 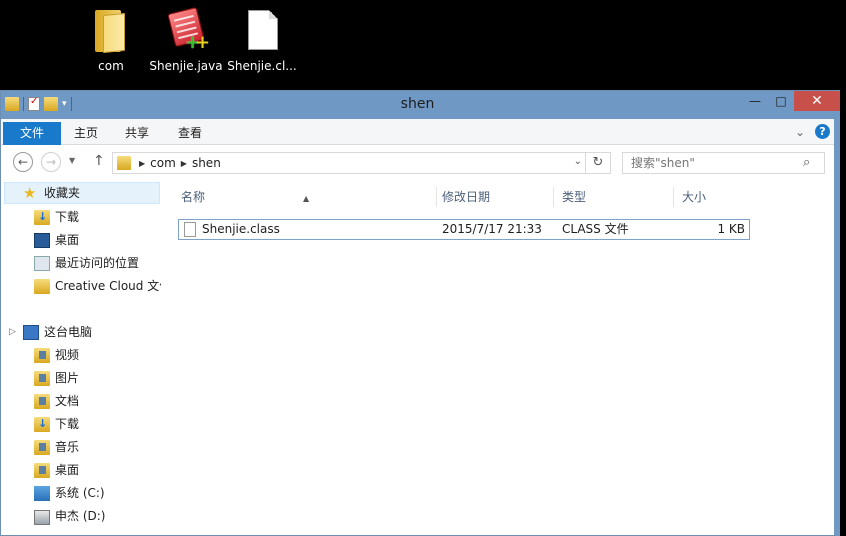 I want to click on sidebar-item-label: 这台电脑, so click(x=68, y=332).